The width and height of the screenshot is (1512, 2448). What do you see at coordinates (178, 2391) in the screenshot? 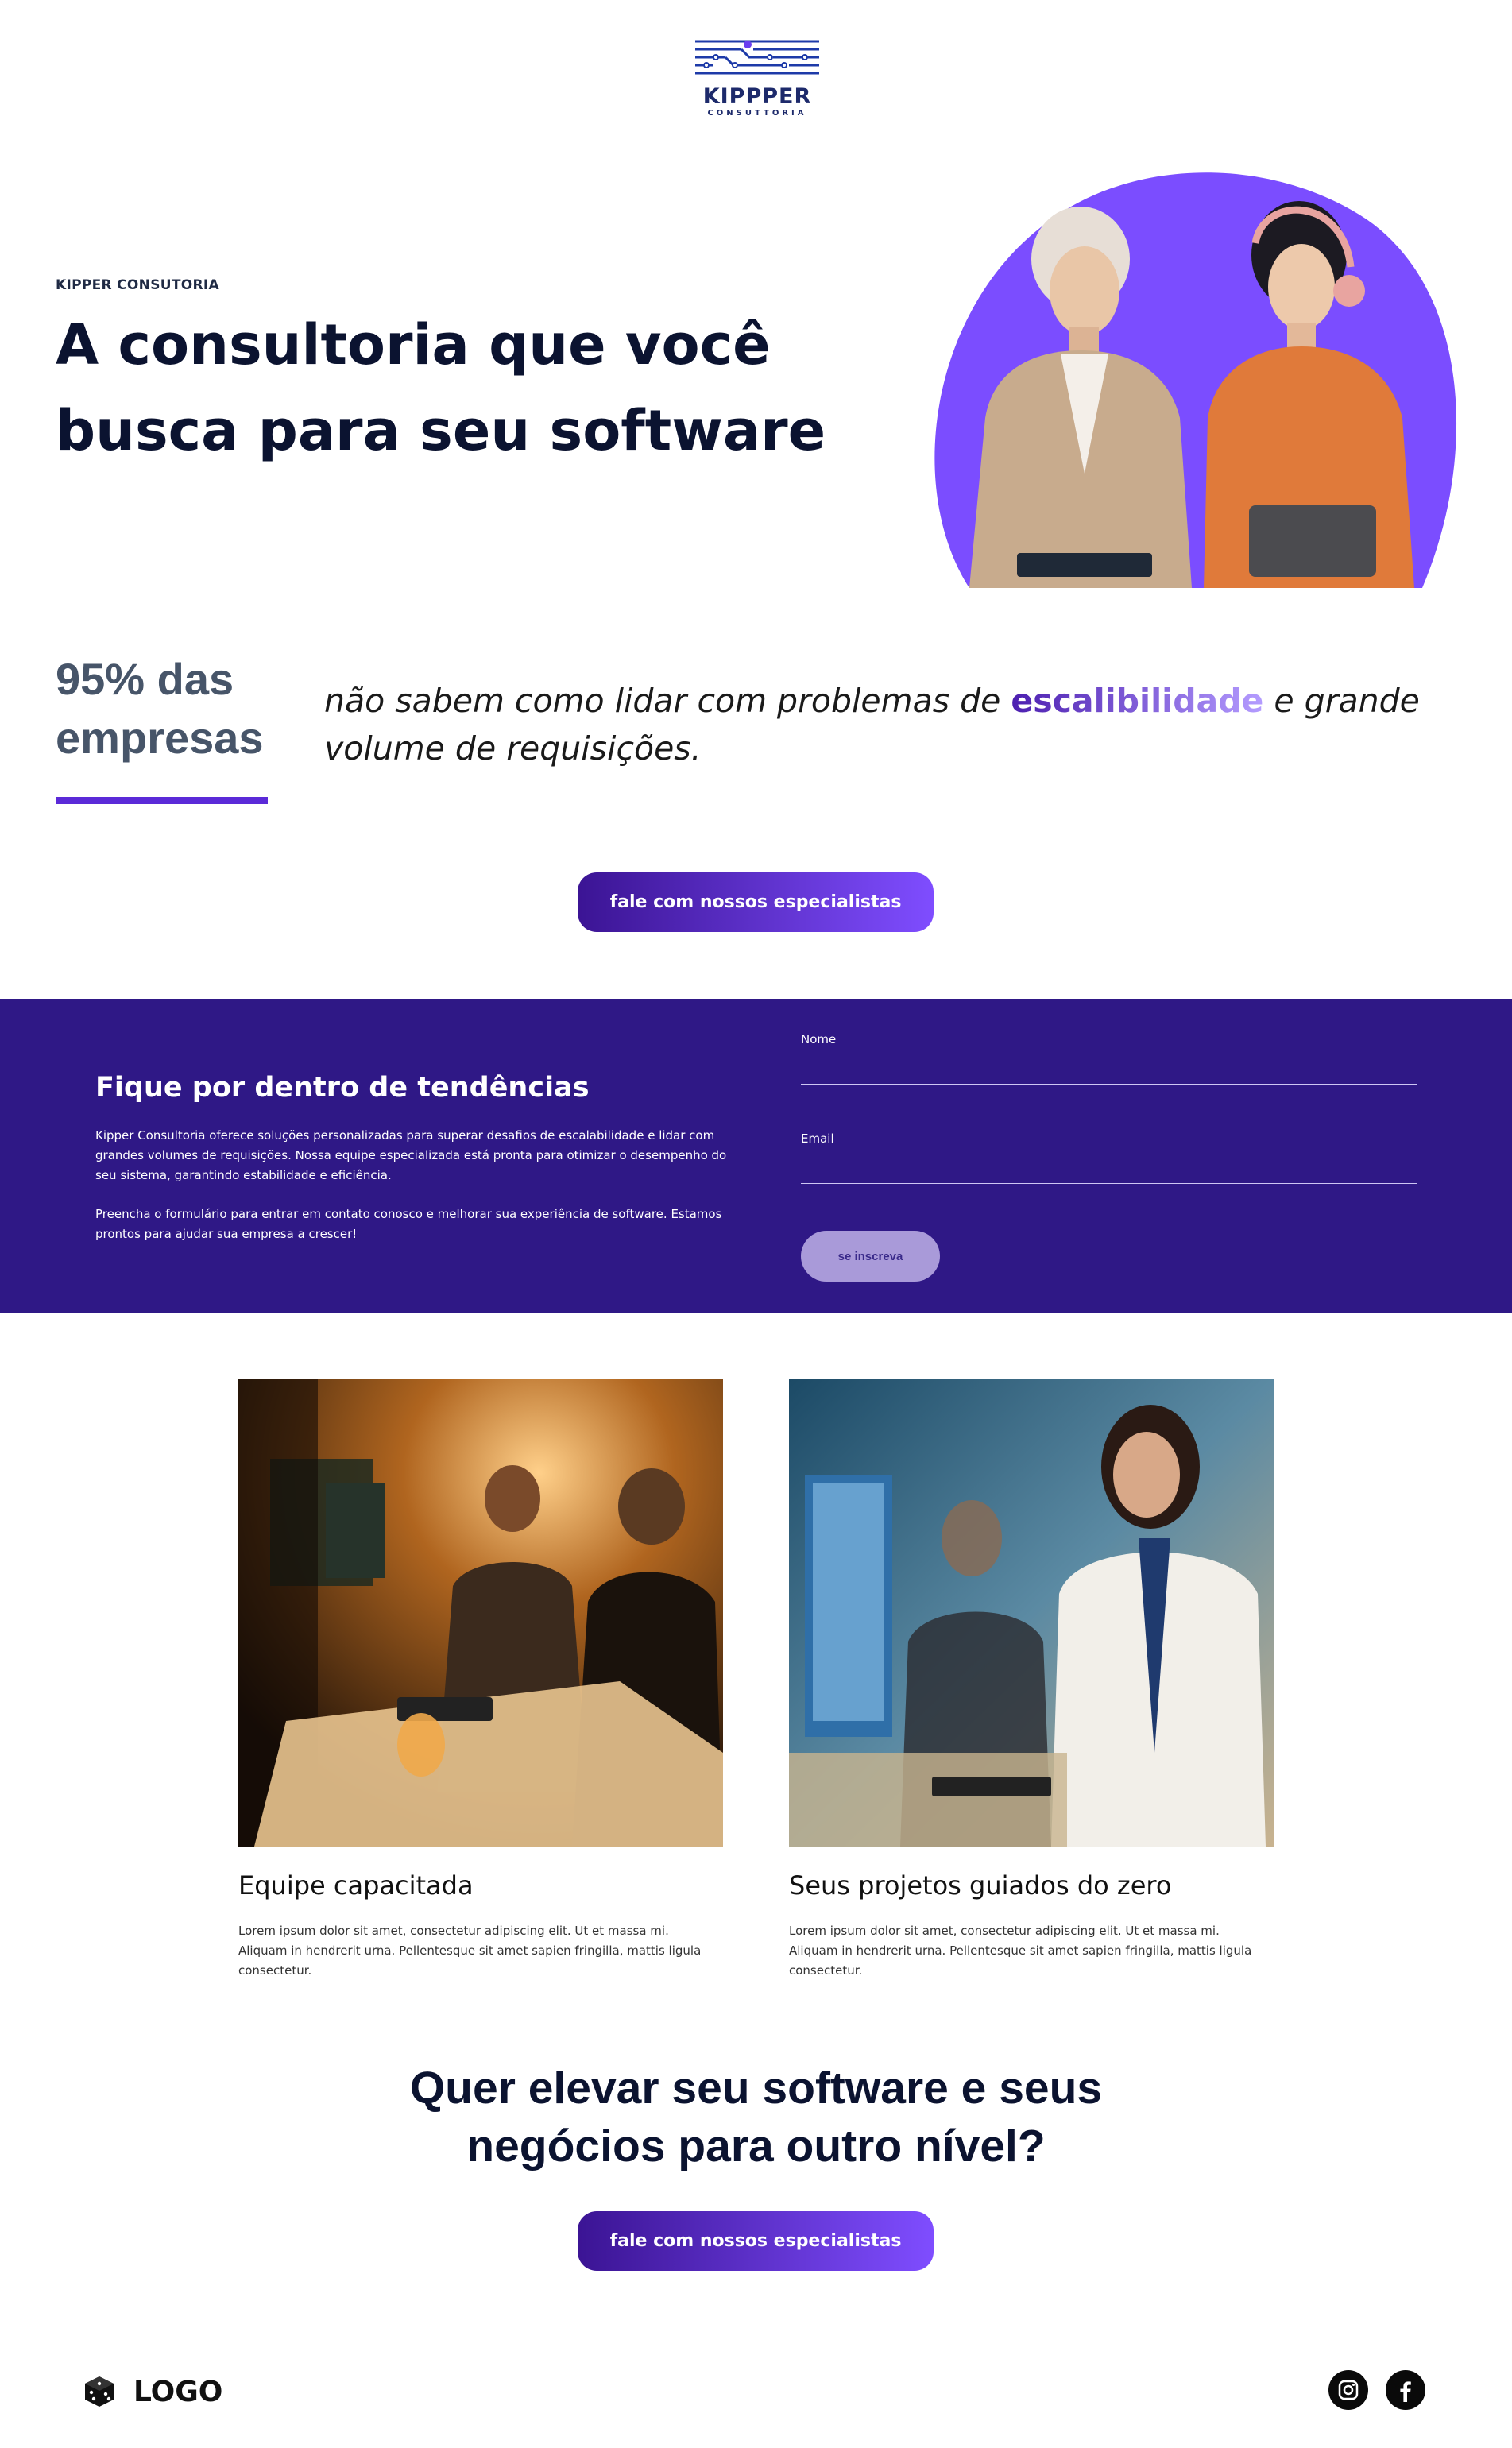
I see `footer-logo-text: LOGO` at bounding box center [178, 2391].